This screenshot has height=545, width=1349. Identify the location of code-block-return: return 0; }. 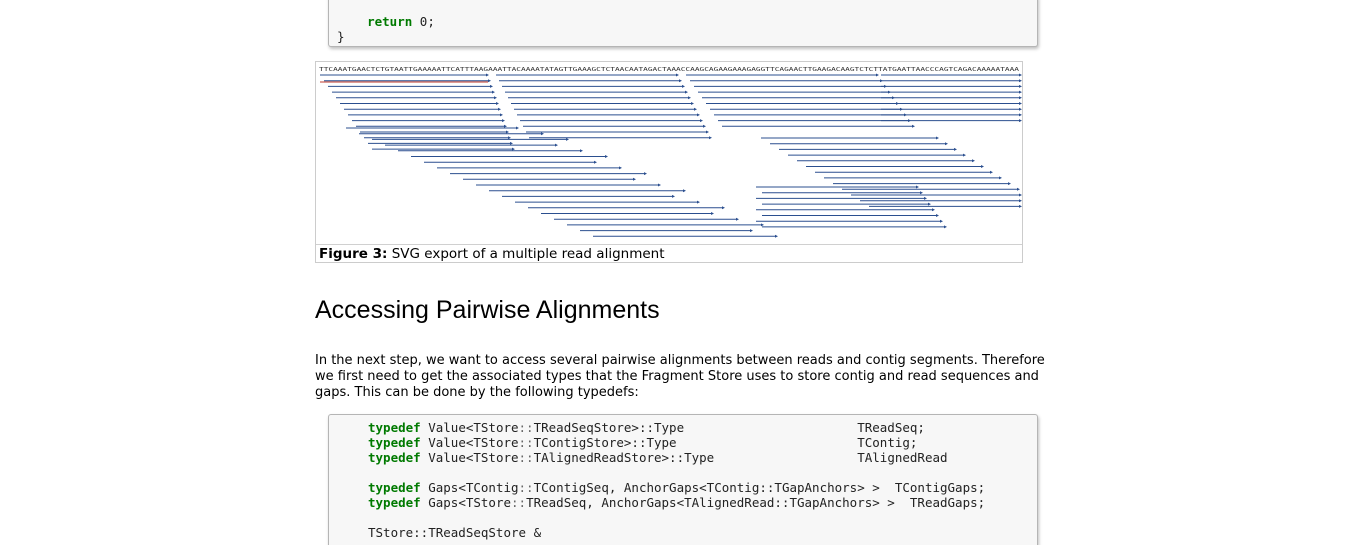
(683, 23).